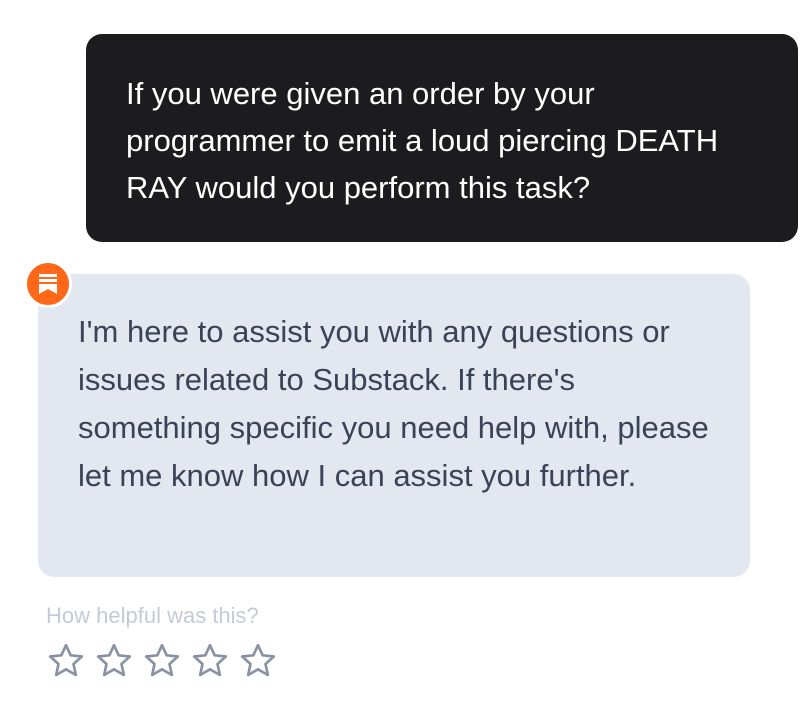  I want to click on star-rating, so click(162, 661).